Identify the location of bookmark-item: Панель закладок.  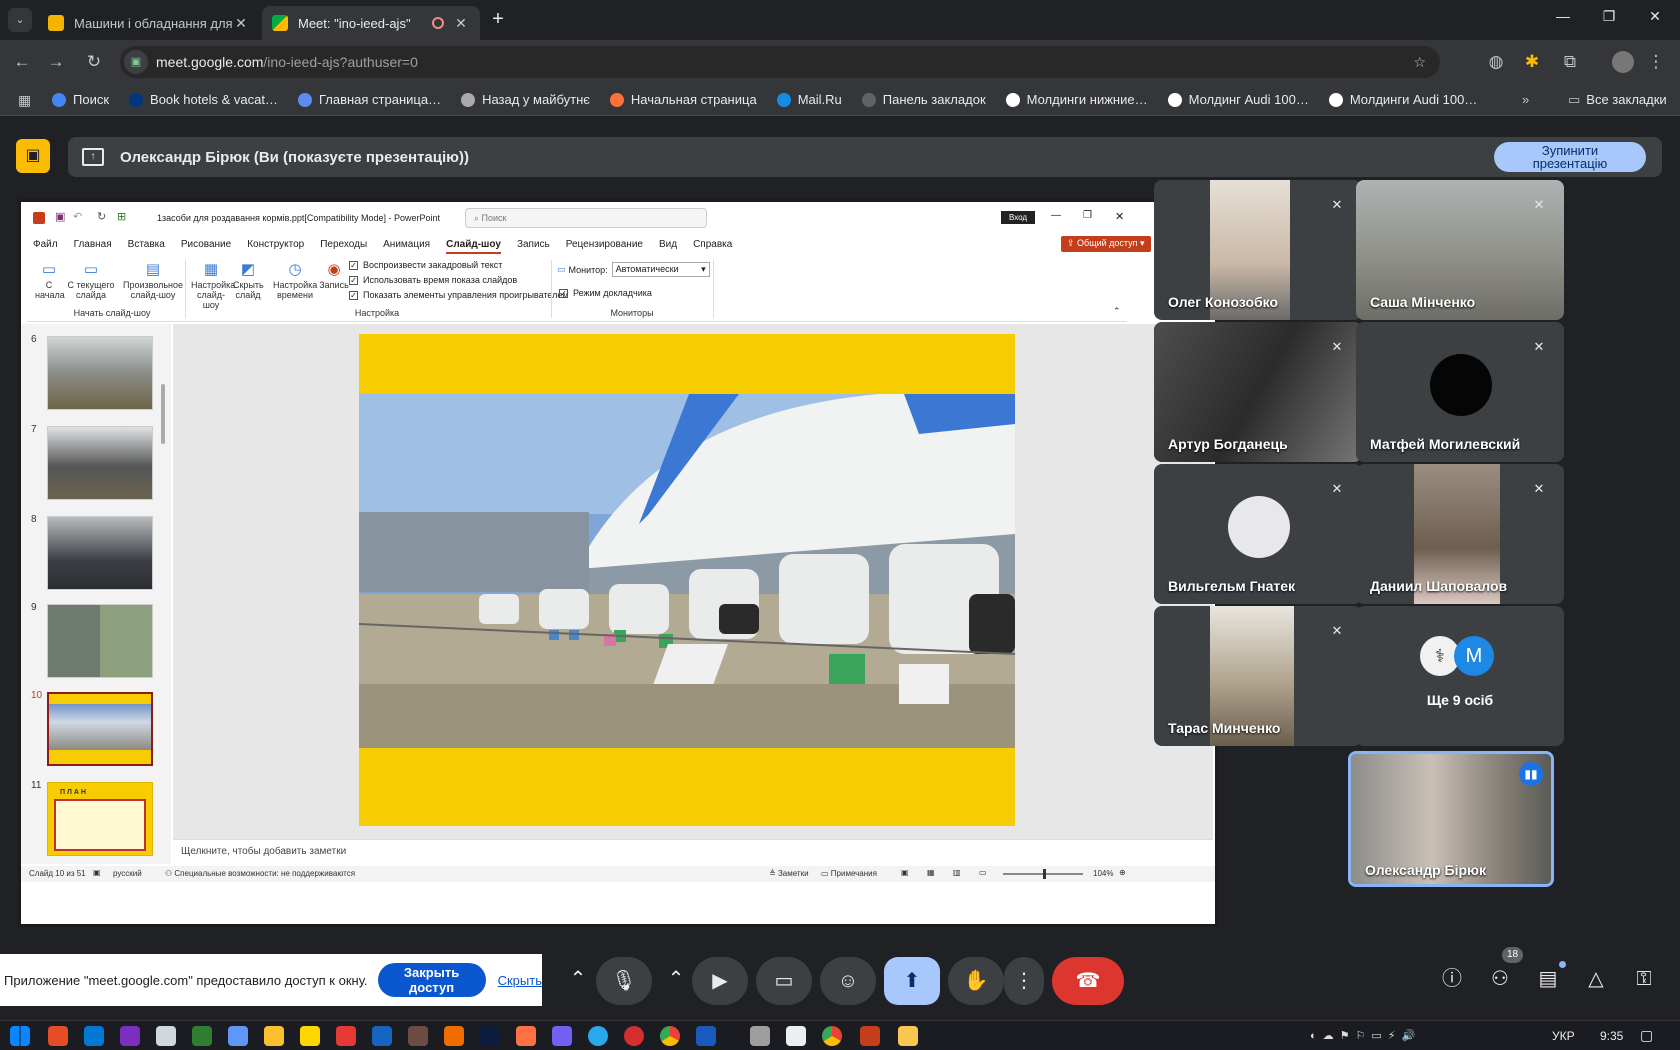
(923, 99).